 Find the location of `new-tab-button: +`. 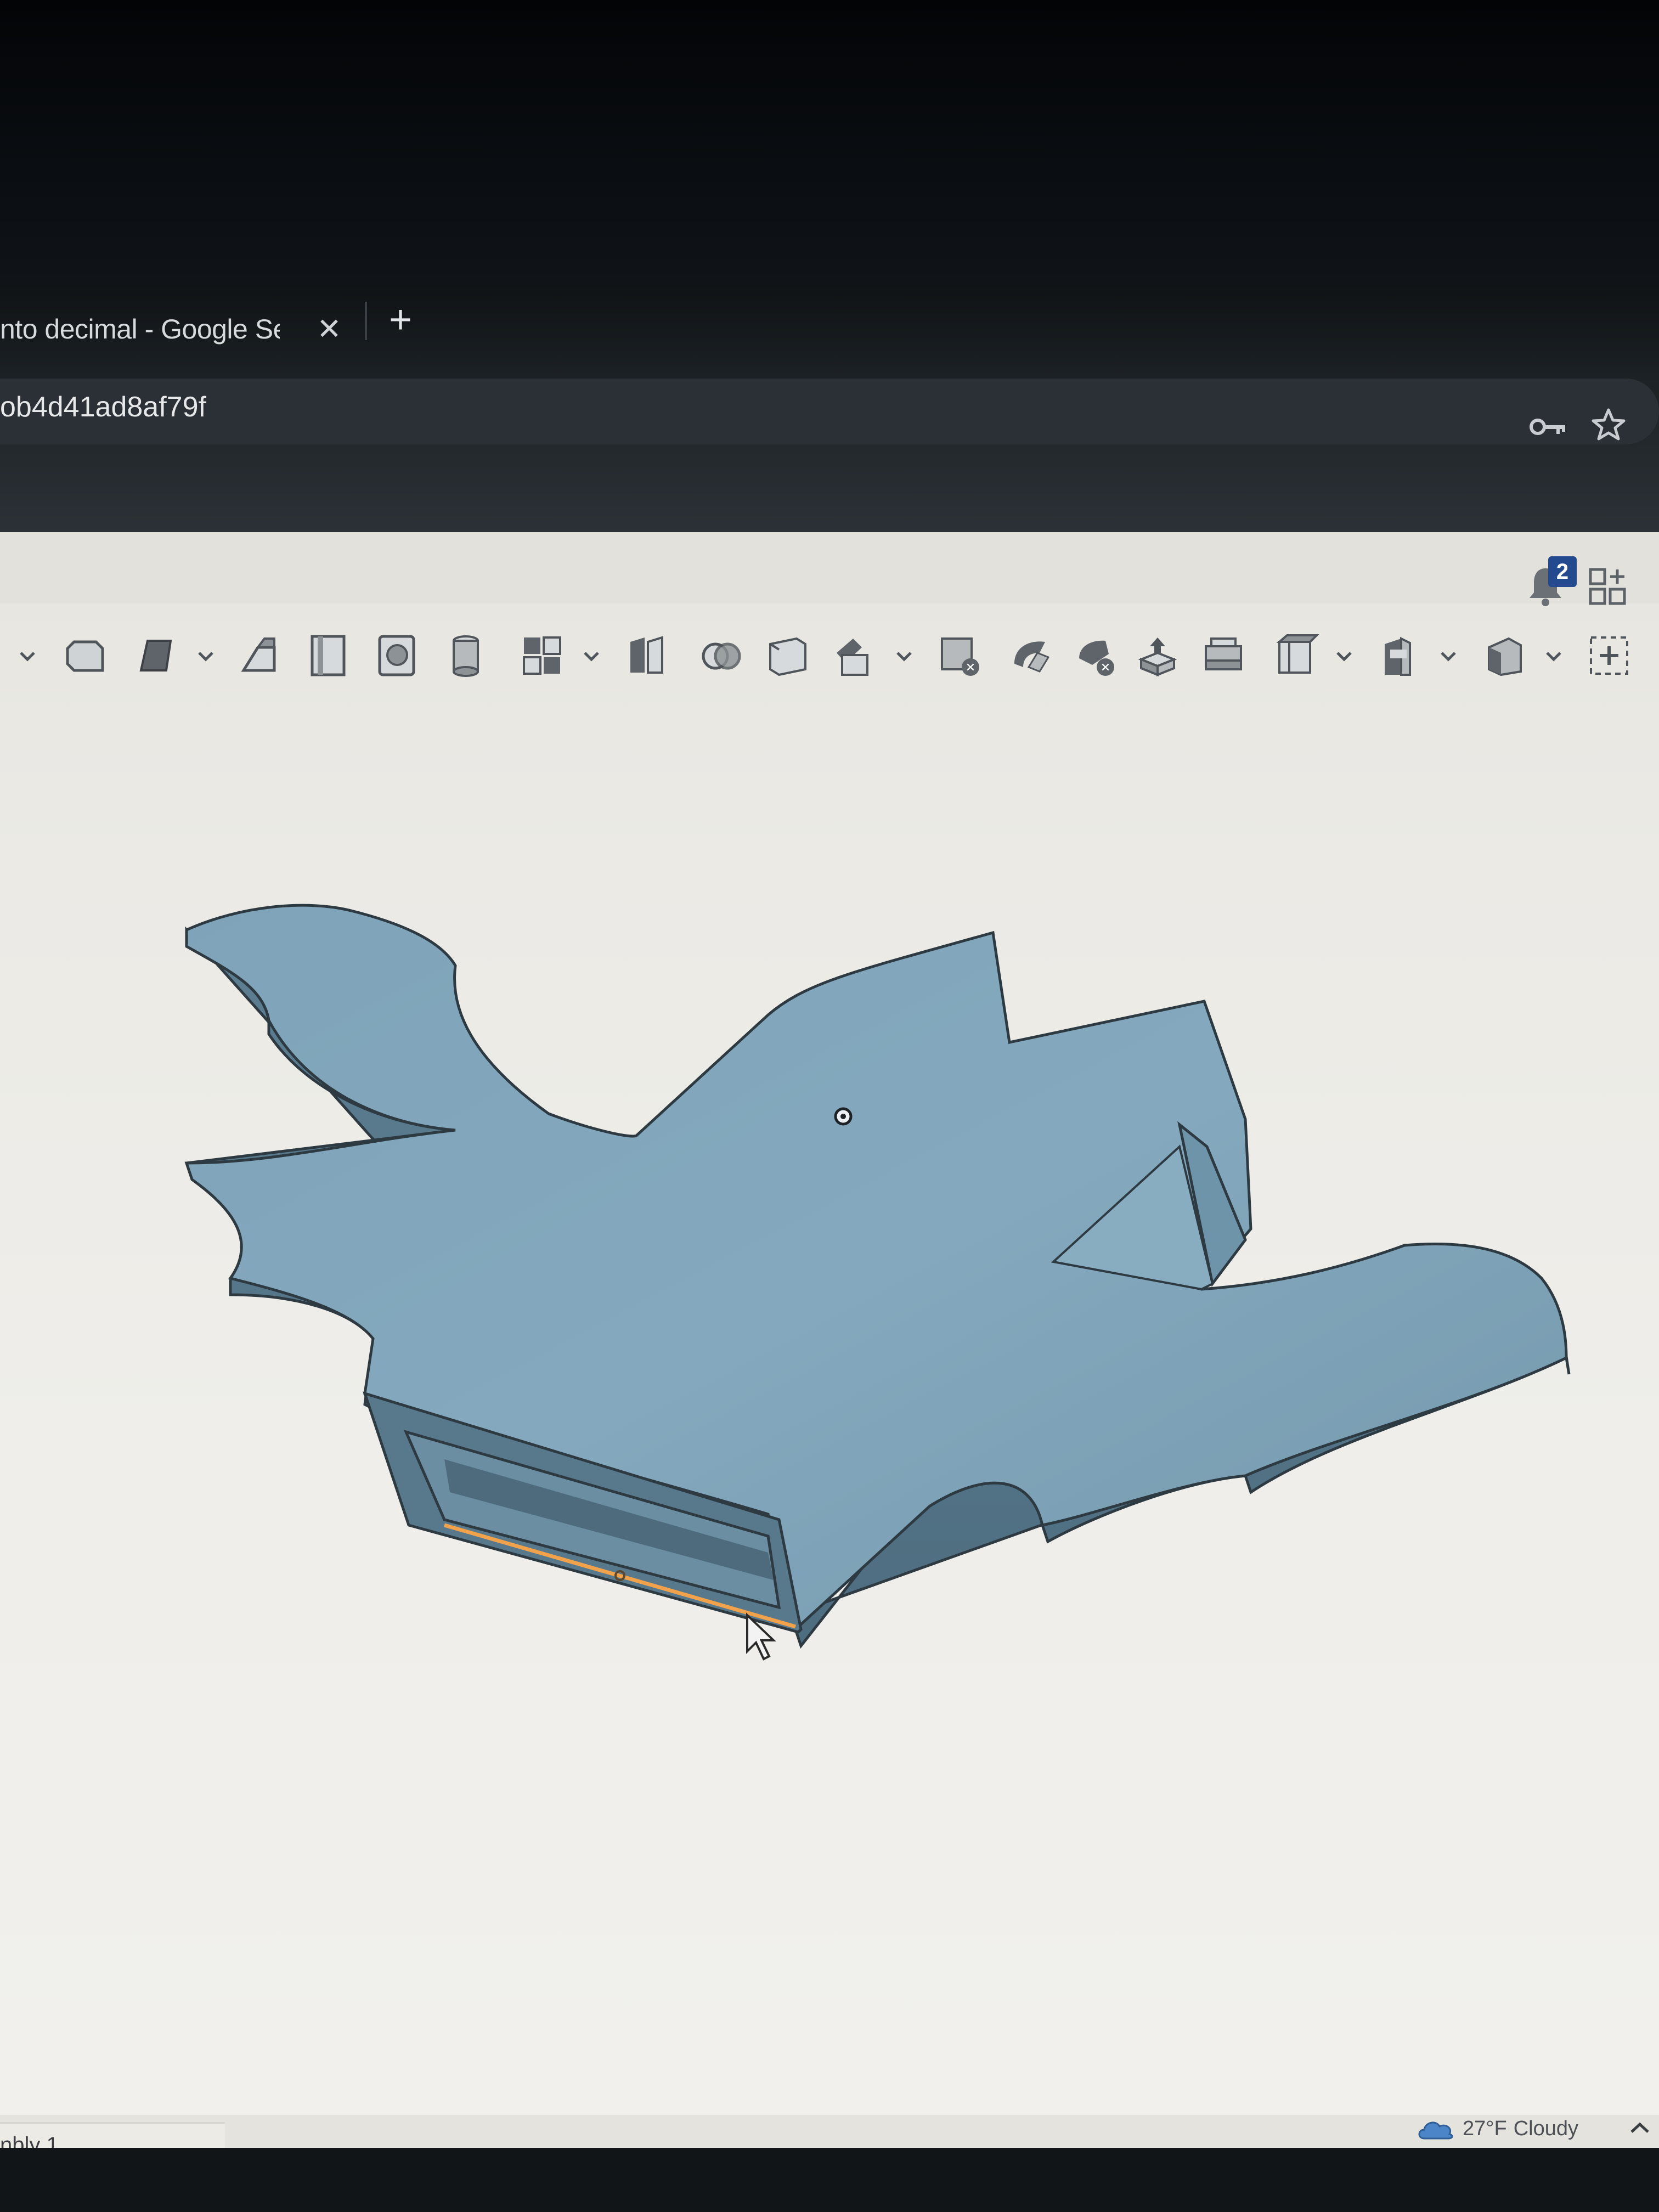

new-tab-button: + is located at coordinates (400, 320).